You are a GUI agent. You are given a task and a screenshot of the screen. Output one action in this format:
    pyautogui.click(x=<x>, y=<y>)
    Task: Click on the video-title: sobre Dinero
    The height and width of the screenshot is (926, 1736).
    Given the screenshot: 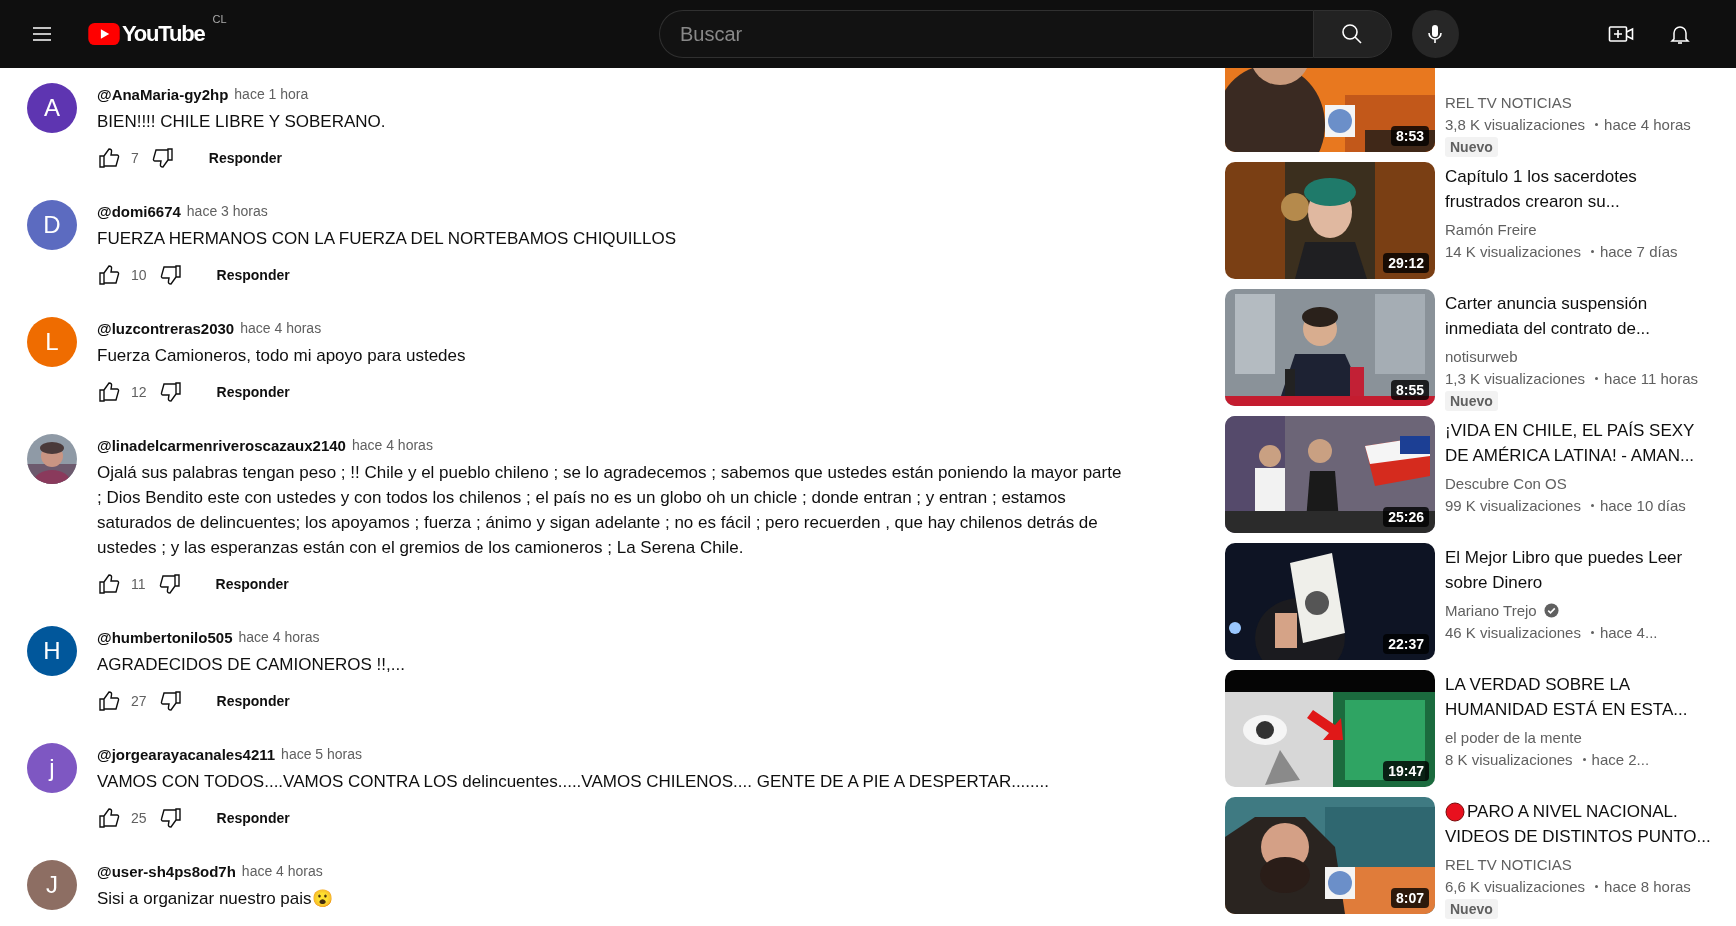 What is the action you would take?
    pyautogui.click(x=1494, y=582)
    